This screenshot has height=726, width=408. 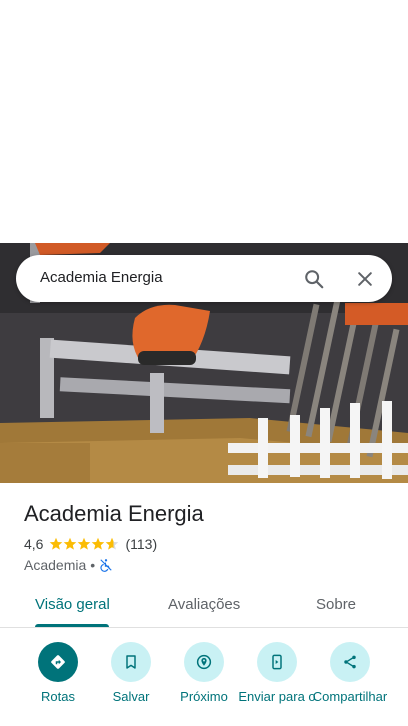 I want to click on place-tabs: Visão geral Avaliações Sobre, so click(x=204, y=607).